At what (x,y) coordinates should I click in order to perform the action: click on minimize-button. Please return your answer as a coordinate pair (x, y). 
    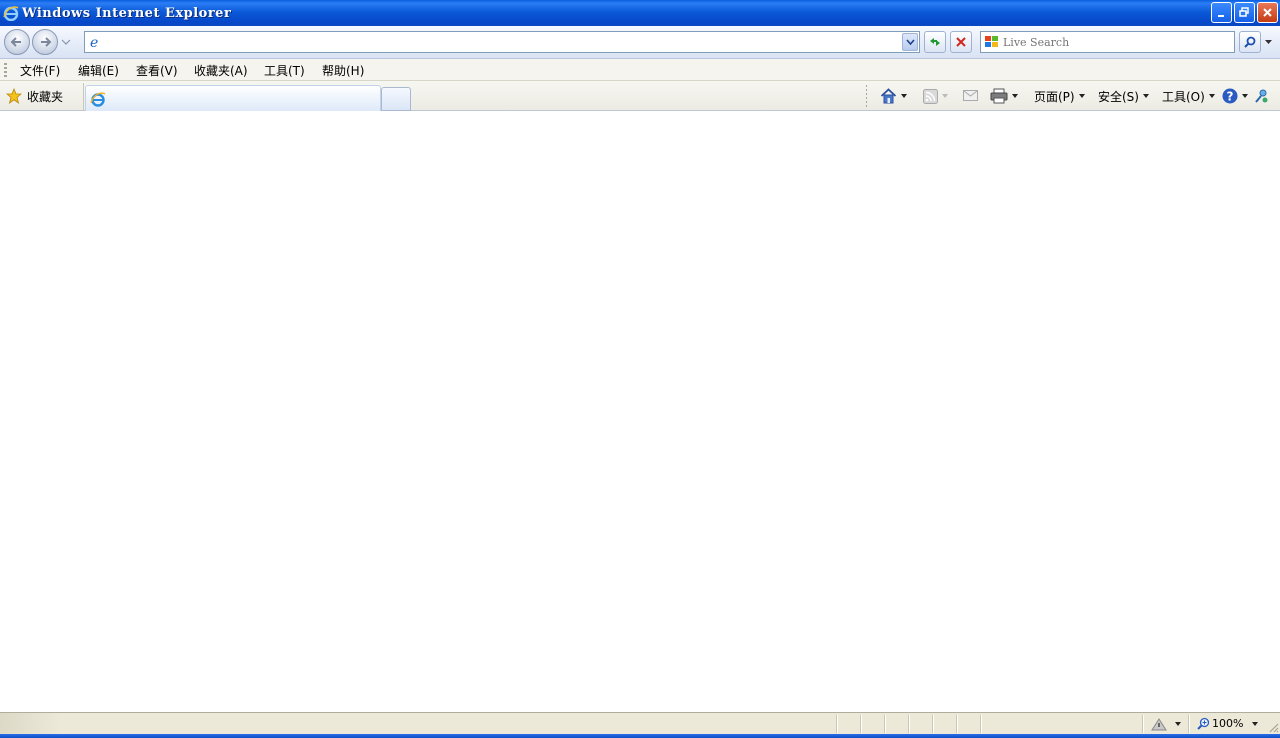
    Looking at the image, I should click on (1221, 12).